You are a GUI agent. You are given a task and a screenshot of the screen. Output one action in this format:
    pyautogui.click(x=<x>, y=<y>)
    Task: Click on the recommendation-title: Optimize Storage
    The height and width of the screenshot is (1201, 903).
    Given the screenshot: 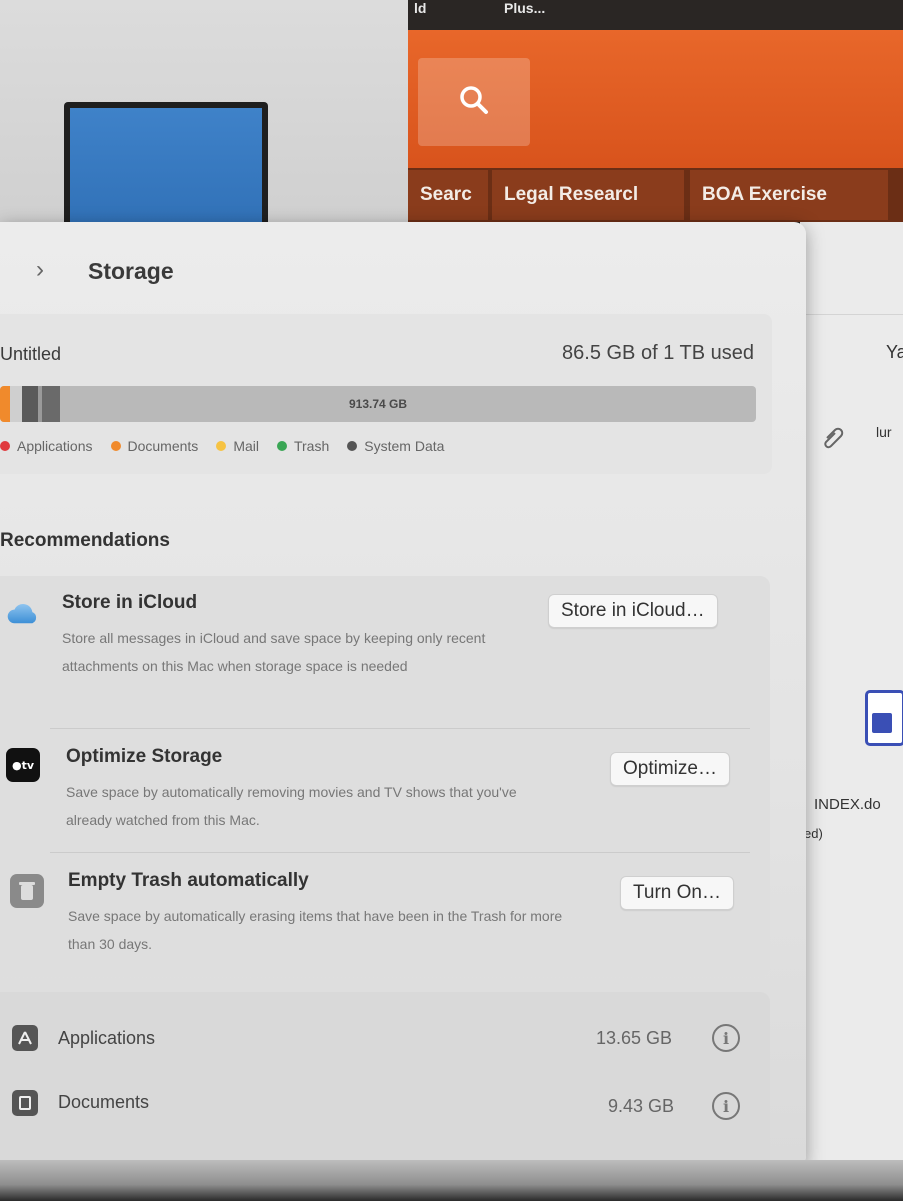 What is the action you would take?
    pyautogui.click(x=144, y=756)
    